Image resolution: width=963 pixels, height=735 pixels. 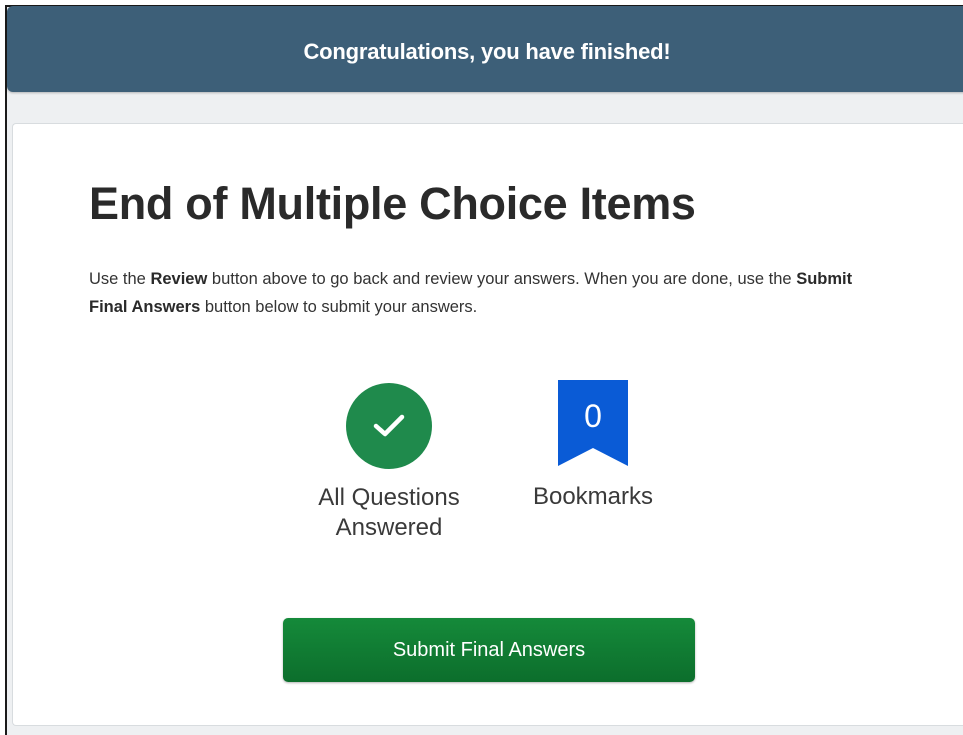 I want to click on review-keyword: Review, so click(x=179, y=279).